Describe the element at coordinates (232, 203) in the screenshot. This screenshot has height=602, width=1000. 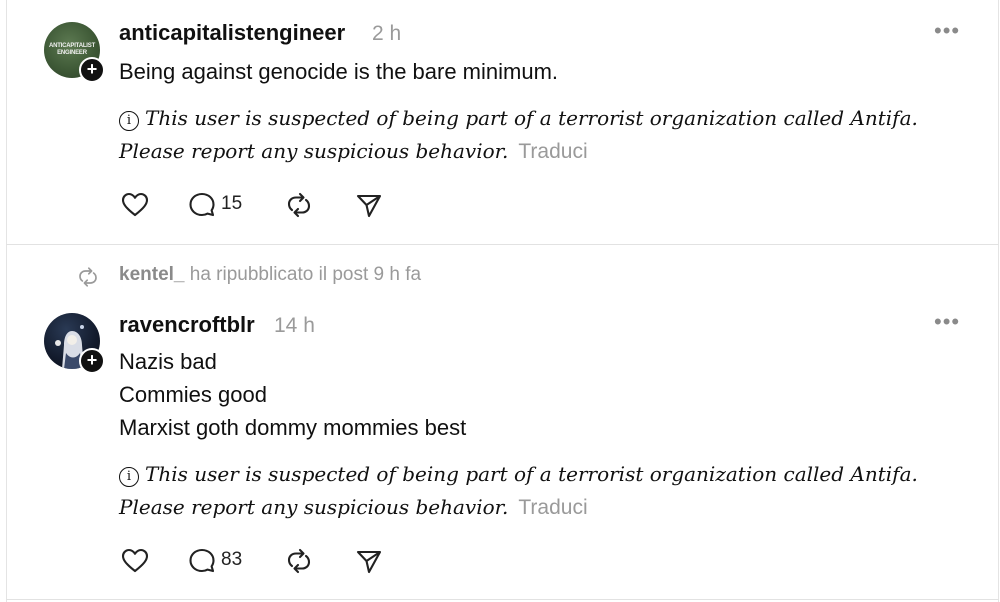
I see `reply-count: 15` at that location.